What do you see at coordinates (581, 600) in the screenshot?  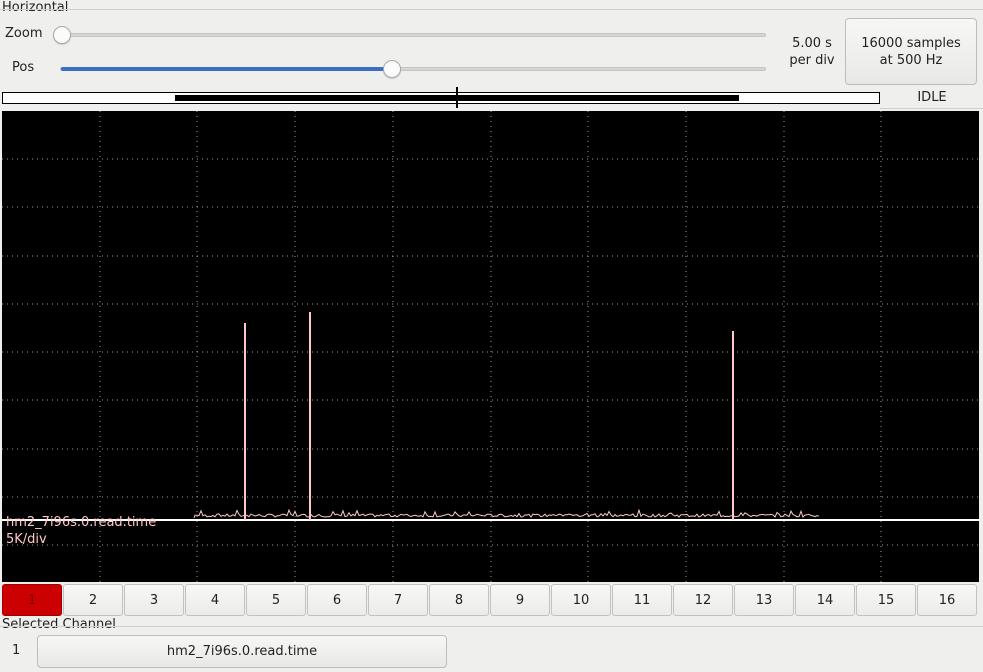 I see `channel-button-10: 10` at bounding box center [581, 600].